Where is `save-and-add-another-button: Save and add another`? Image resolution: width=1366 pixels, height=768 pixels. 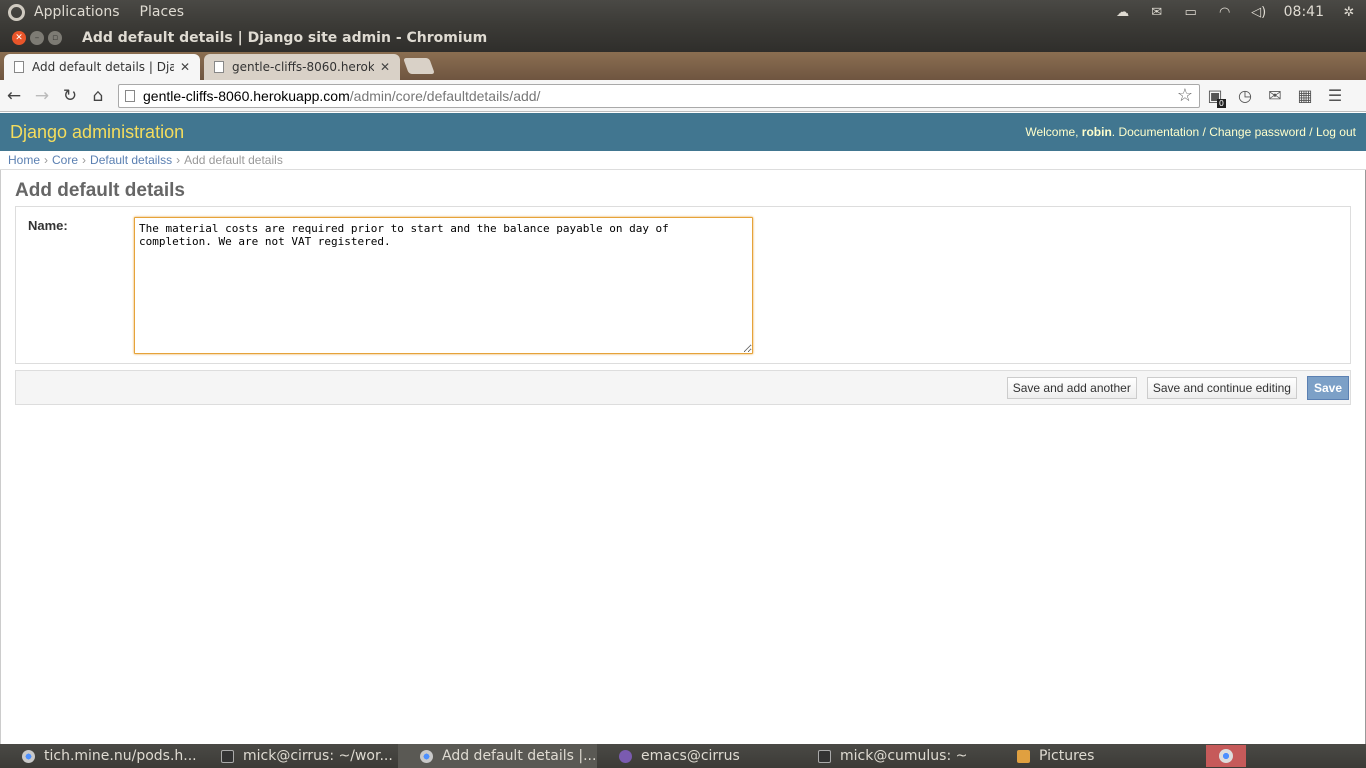
save-and-add-another-button: Save and add another is located at coordinates (1071, 387).